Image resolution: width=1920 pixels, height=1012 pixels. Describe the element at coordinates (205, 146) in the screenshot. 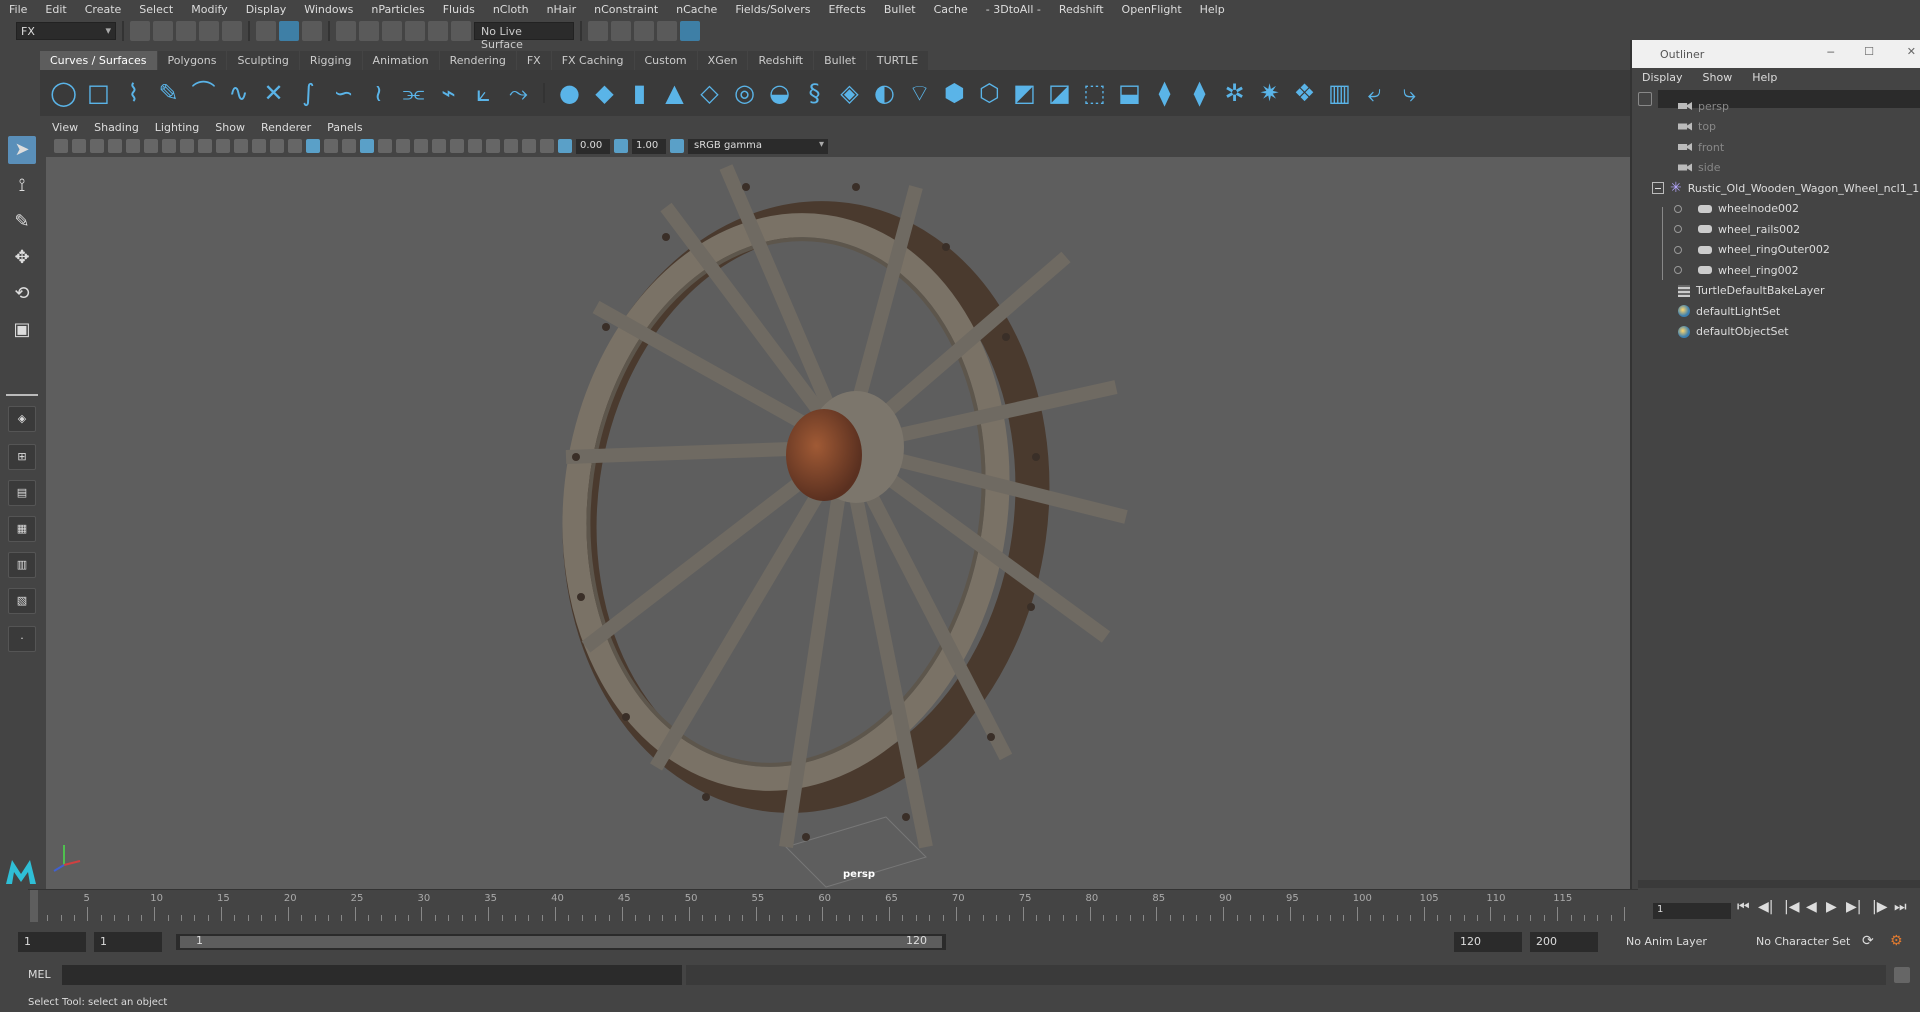

I see `resolution-gate-icon` at that location.